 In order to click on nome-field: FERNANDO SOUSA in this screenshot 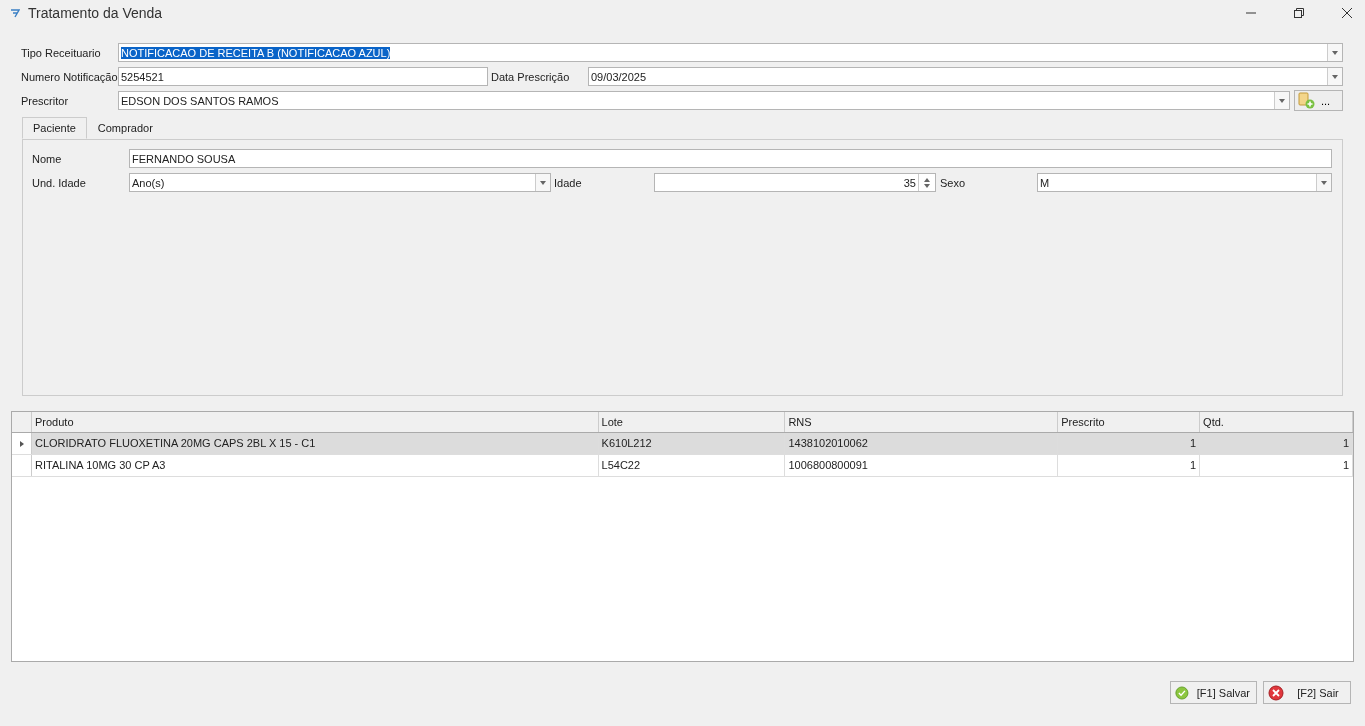, I will do `click(730, 158)`.